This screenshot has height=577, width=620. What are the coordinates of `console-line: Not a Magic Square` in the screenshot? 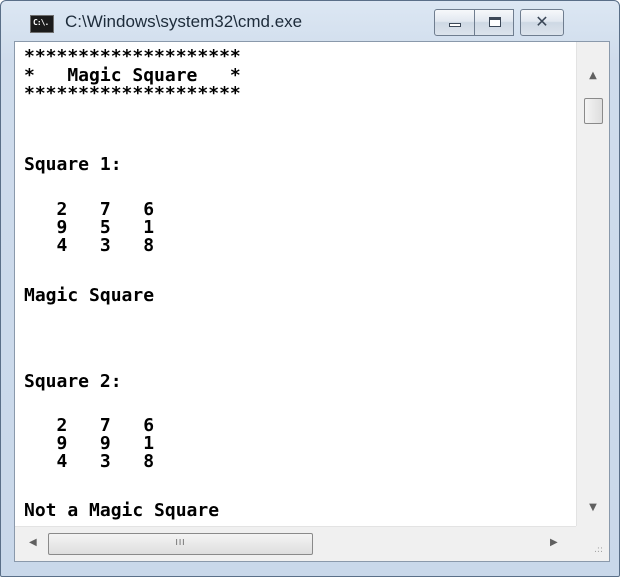 It's located at (122, 510).